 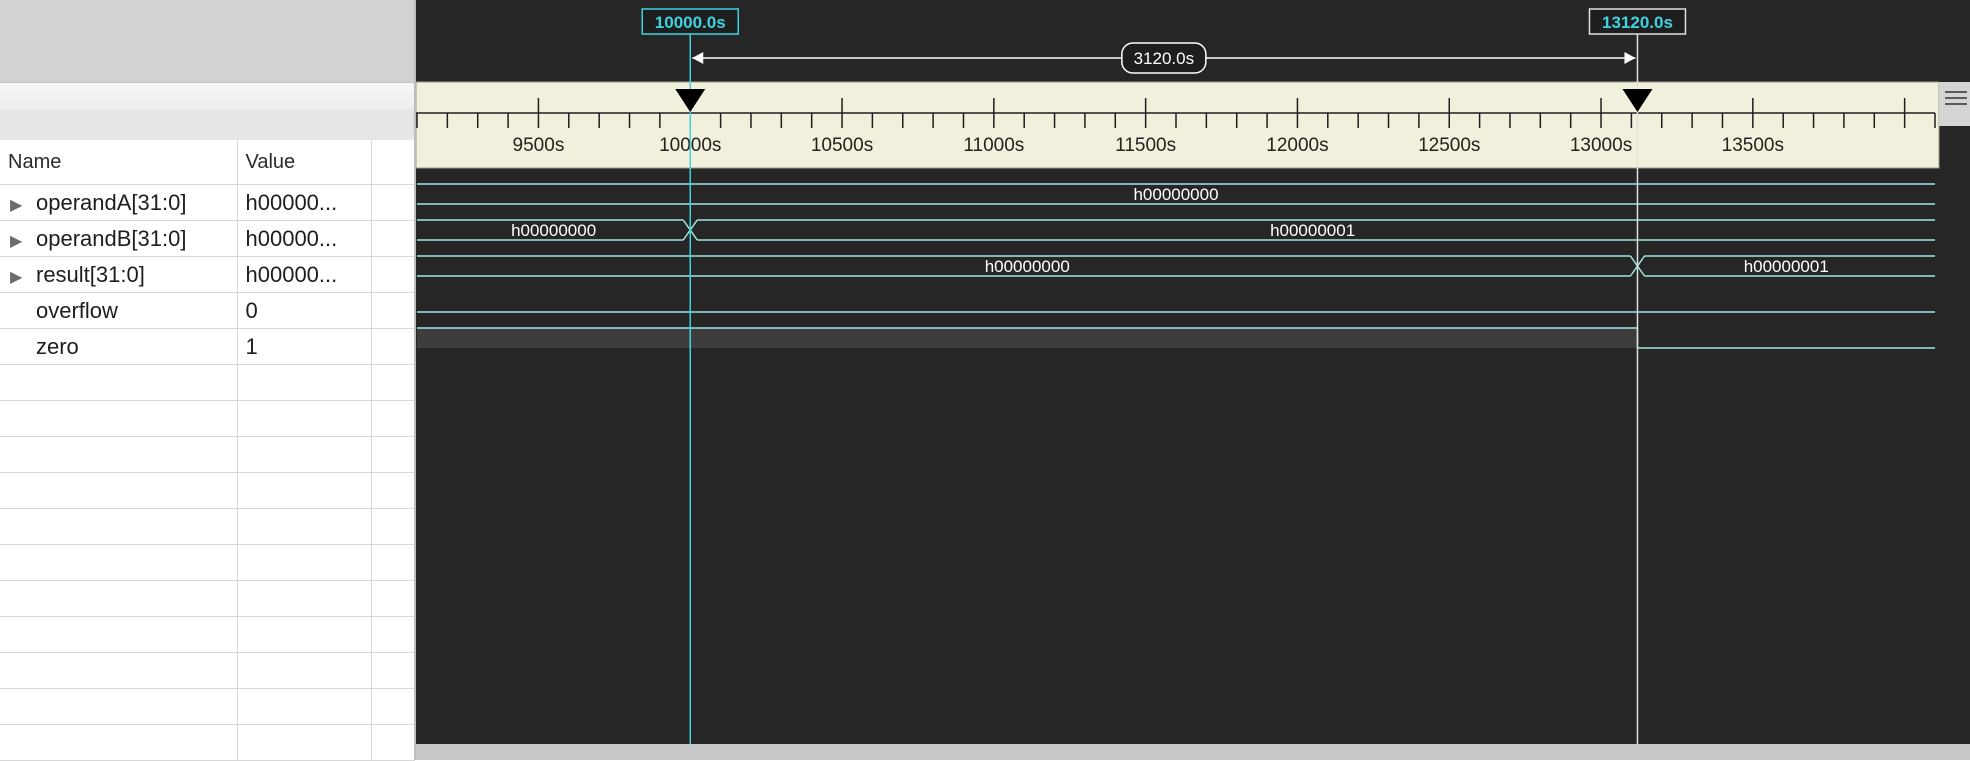 I want to click on extra-column-header, so click(x=393, y=162).